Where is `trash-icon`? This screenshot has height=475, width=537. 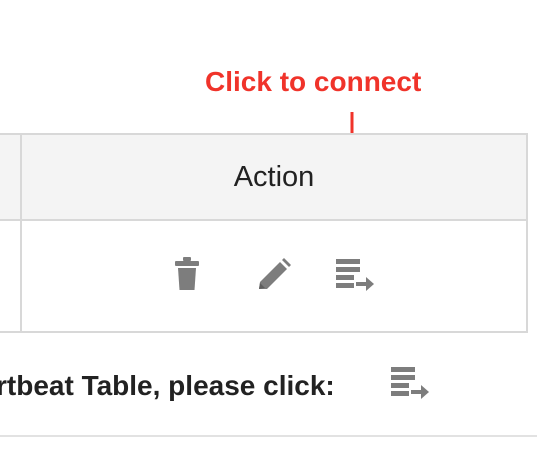 trash-icon is located at coordinates (187, 276).